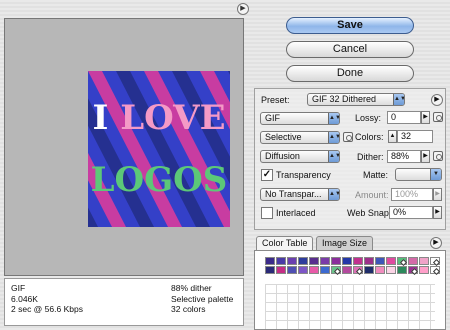 The height and width of the screenshot is (330, 450). Describe the element at coordinates (412, 194) in the screenshot. I see `amount-field: 100%` at that location.